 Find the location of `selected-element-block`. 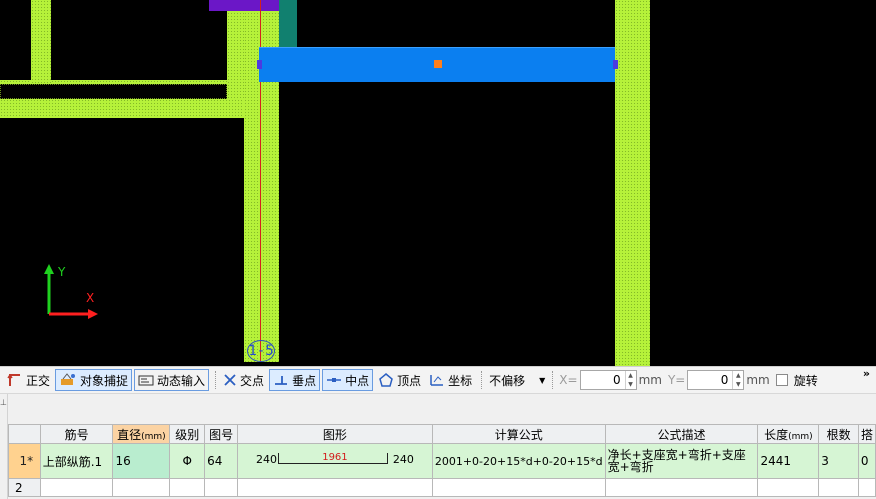

selected-element-block is located at coordinates (244, 5).